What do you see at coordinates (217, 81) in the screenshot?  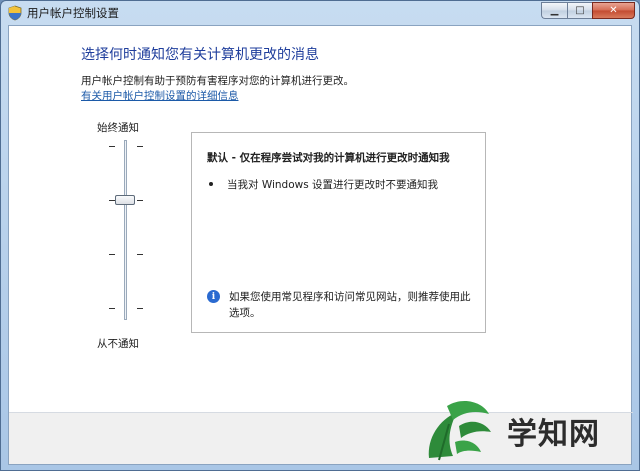 I see `description-text: 用户帐户控制有助于预防有害程序对您的计算机进行更改。` at bounding box center [217, 81].